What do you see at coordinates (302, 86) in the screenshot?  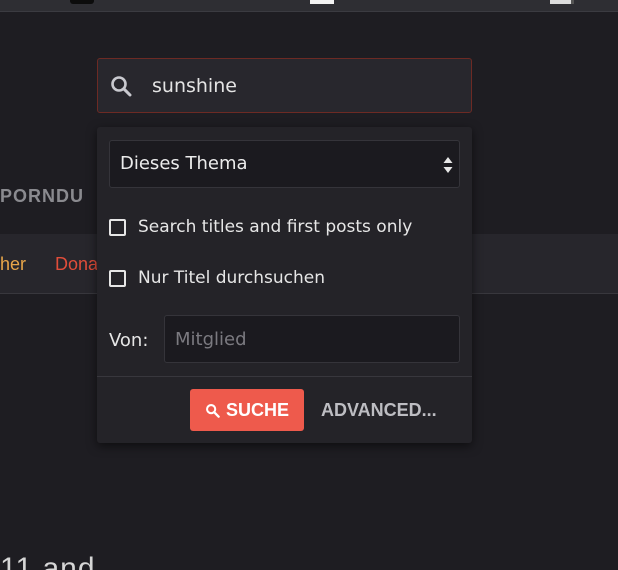 I see `search-input` at bounding box center [302, 86].